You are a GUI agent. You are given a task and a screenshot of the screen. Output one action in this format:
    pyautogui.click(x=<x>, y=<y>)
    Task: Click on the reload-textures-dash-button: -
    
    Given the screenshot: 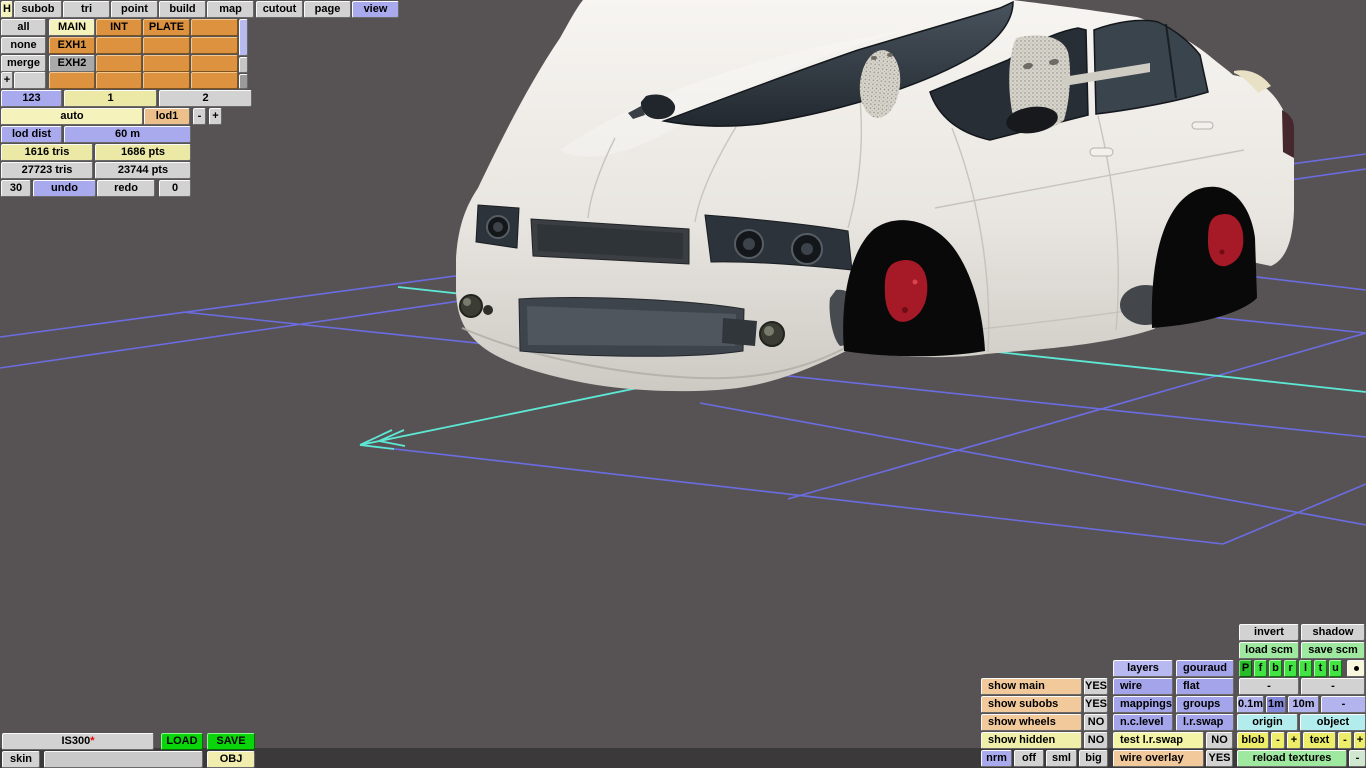 What is the action you would take?
    pyautogui.click(x=1357, y=758)
    